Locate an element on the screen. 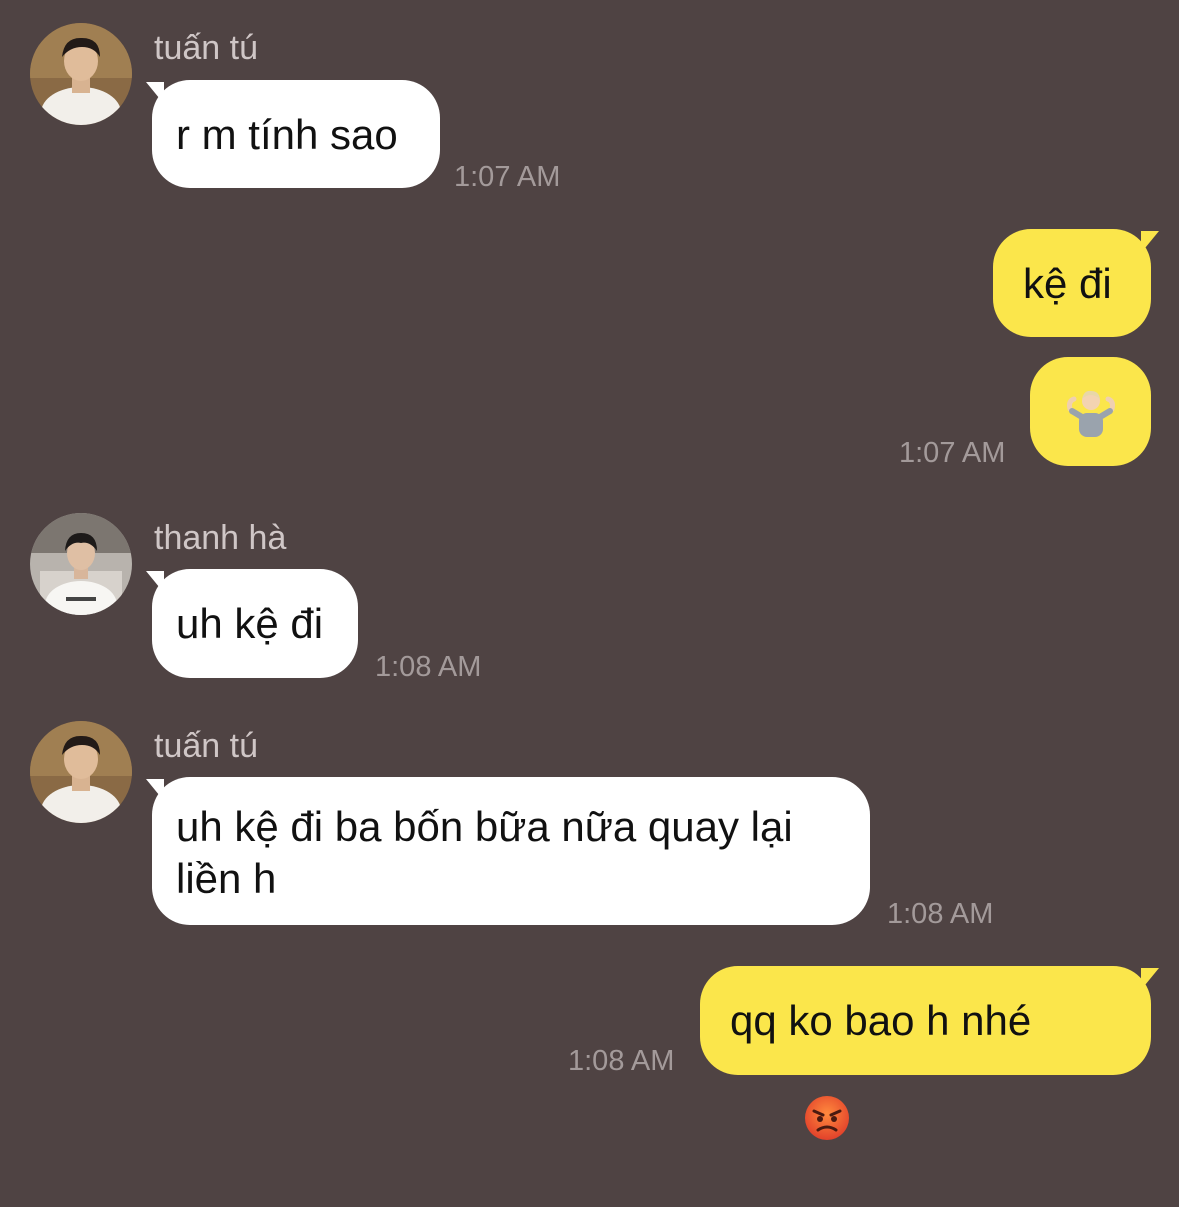  message-bubble: kệ đi is located at coordinates (1072, 283).